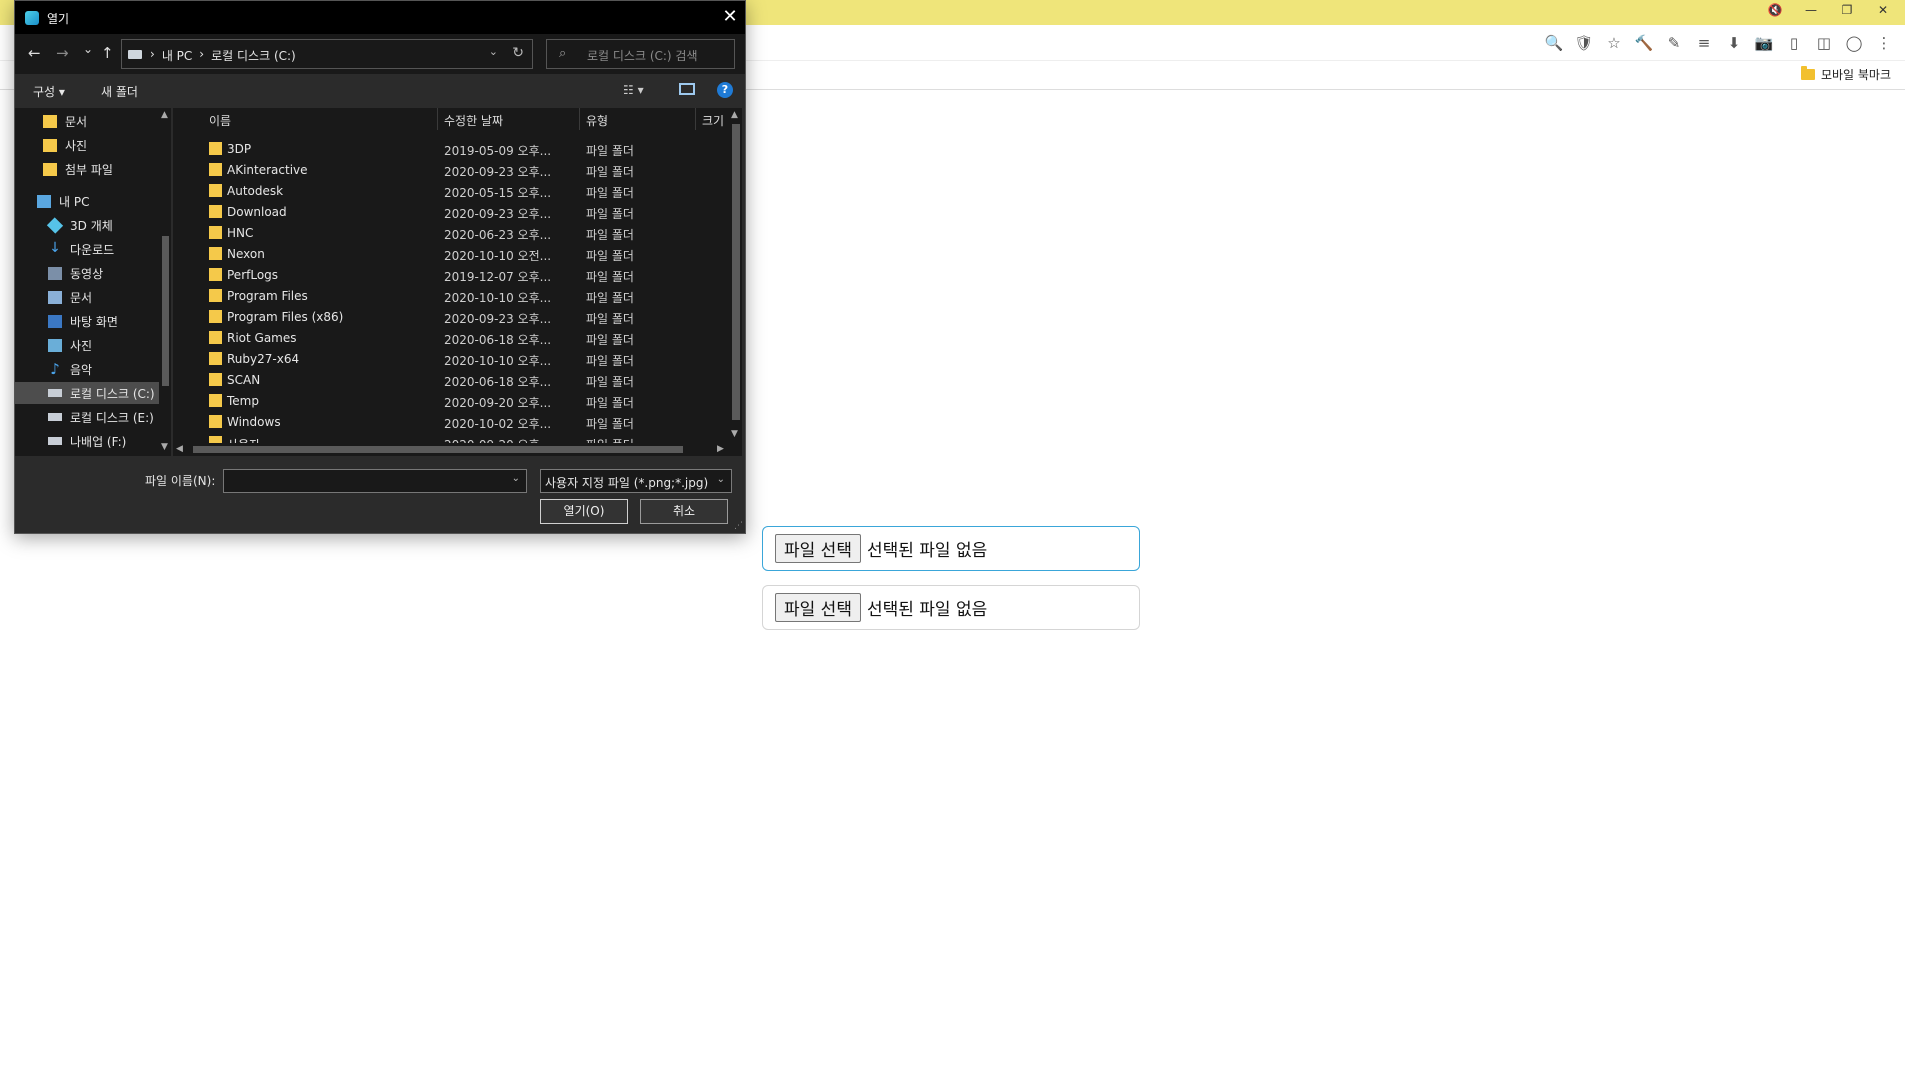 The height and width of the screenshot is (1069, 1905). Describe the element at coordinates (87, 393) in the screenshot. I see `nav-item-local-disk-c: 로컬 디스크 (C:)` at that location.